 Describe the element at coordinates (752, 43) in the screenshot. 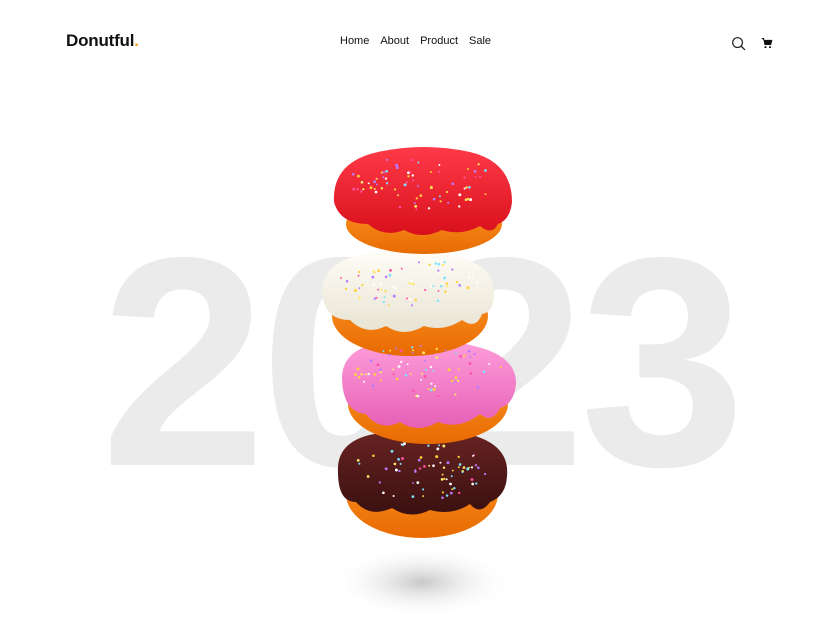

I see `header-actions` at that location.